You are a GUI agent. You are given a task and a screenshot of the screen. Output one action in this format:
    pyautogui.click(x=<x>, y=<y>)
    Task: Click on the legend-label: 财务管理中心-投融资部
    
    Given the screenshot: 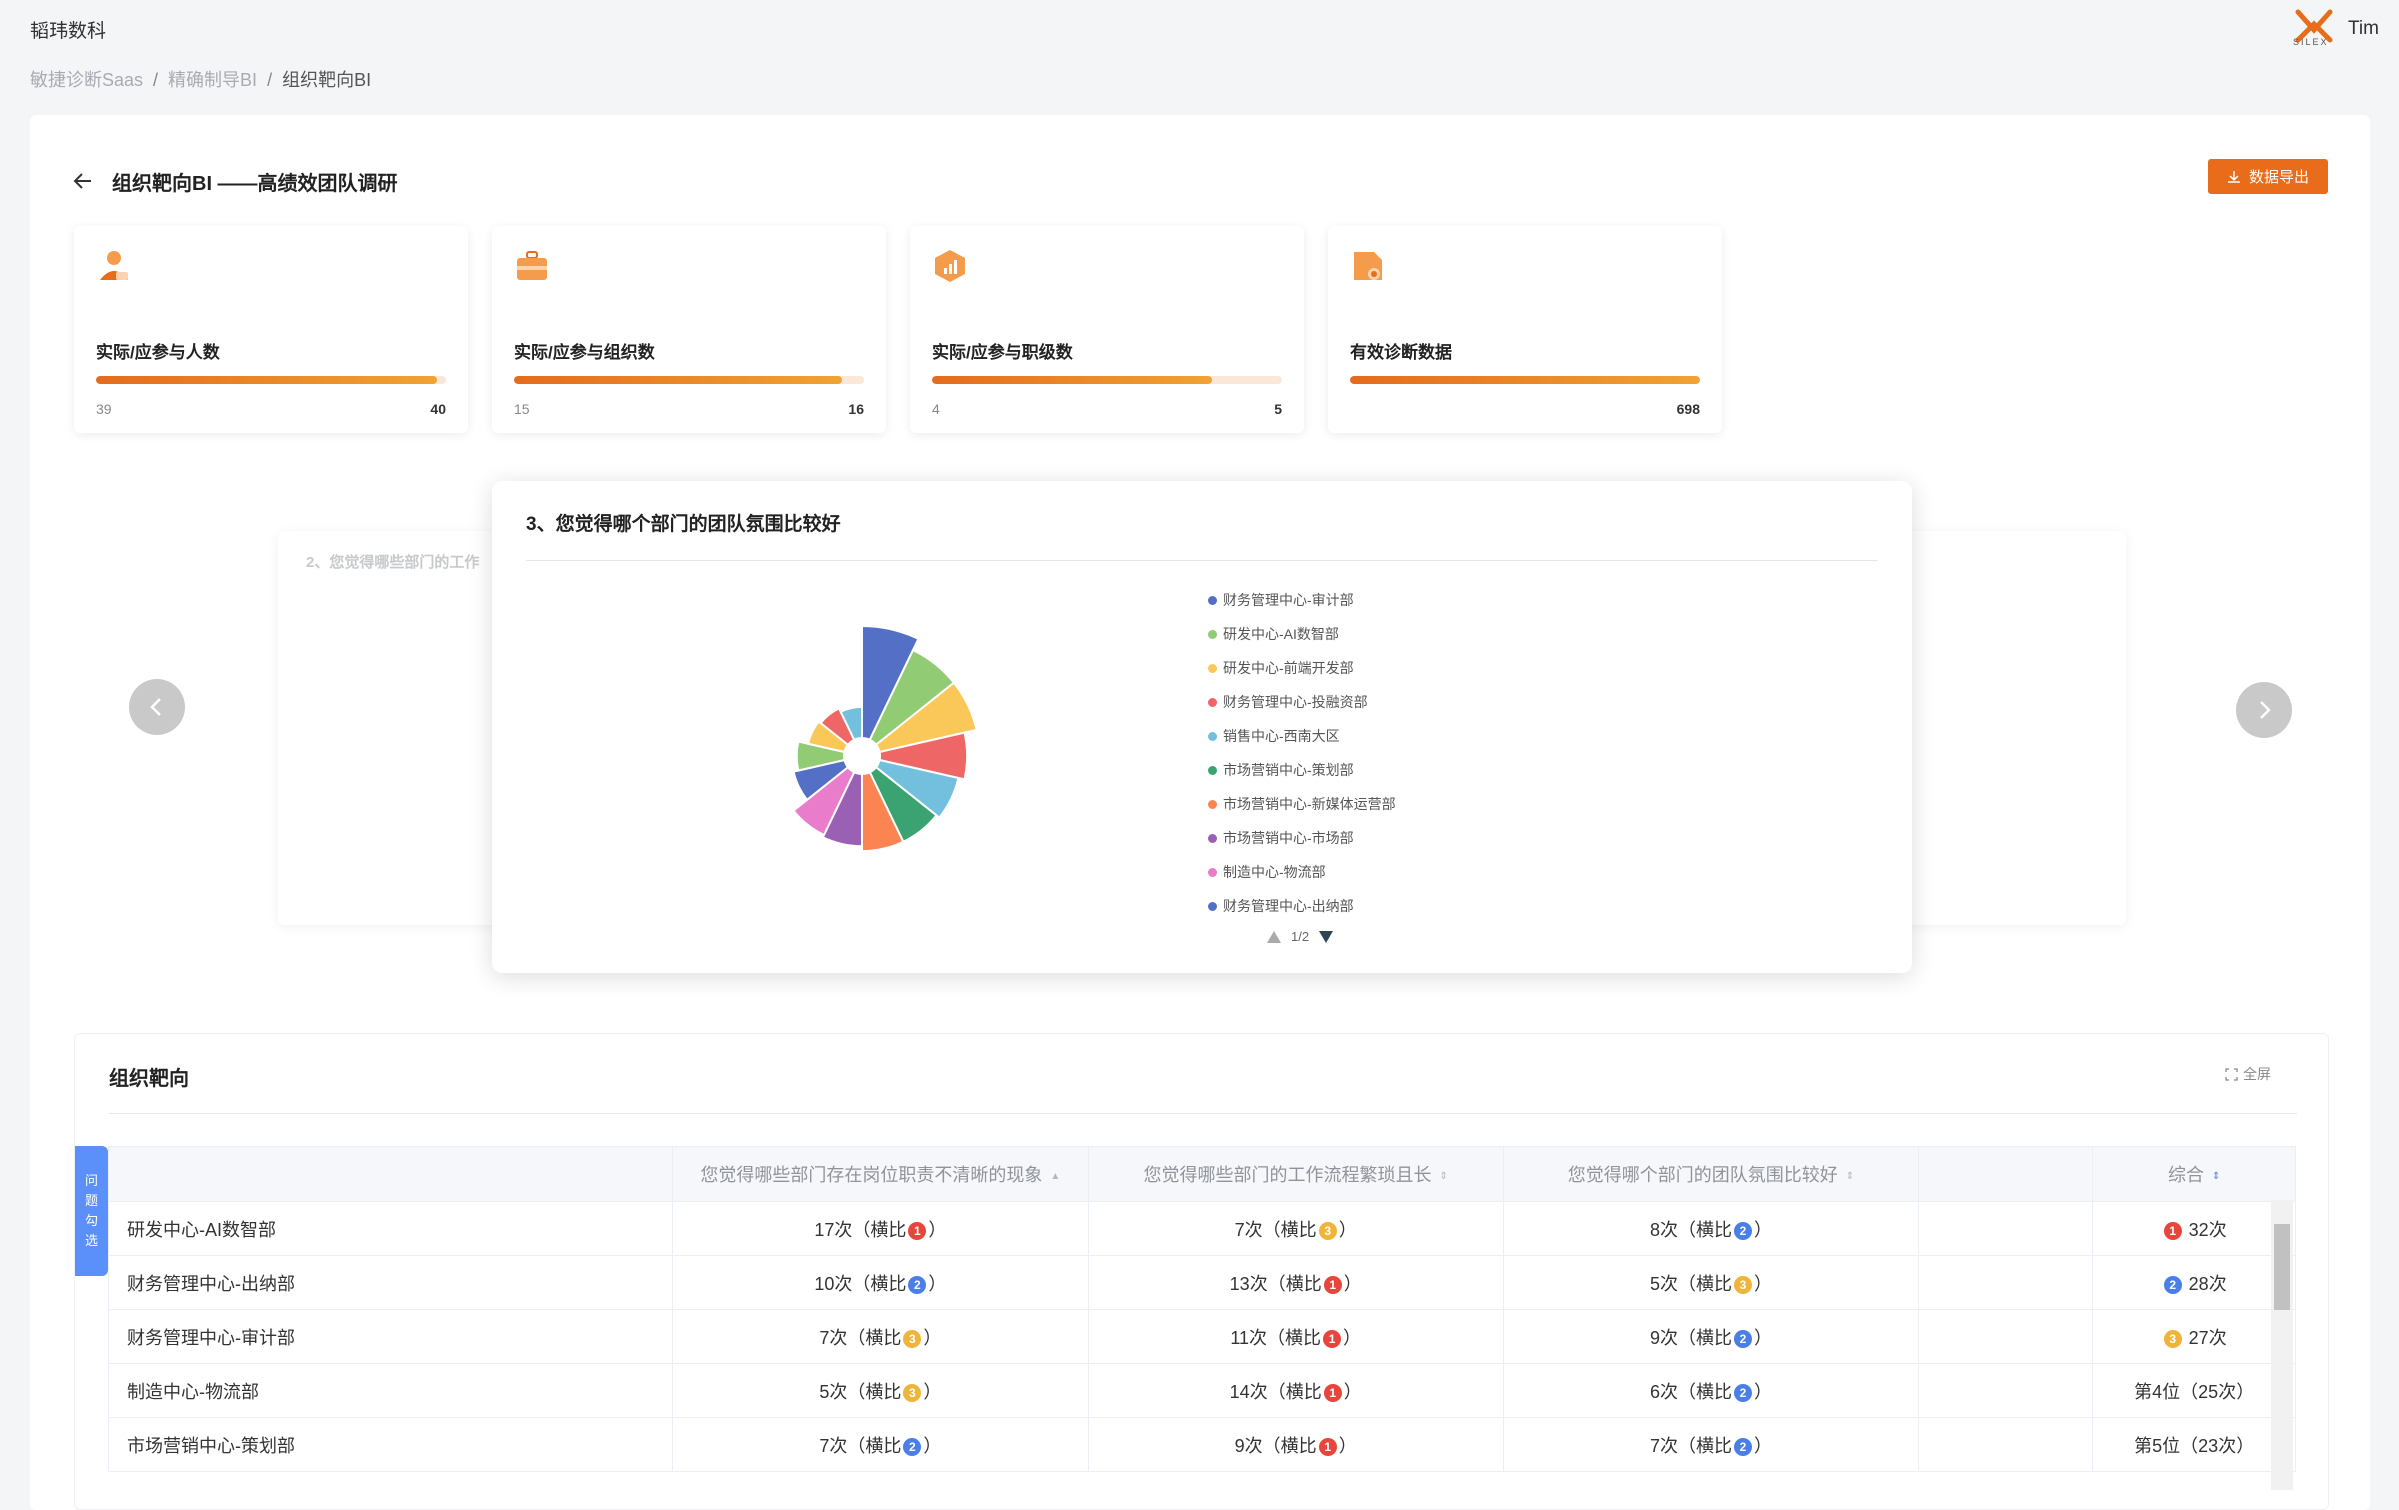 What is the action you would take?
    pyautogui.click(x=1295, y=702)
    